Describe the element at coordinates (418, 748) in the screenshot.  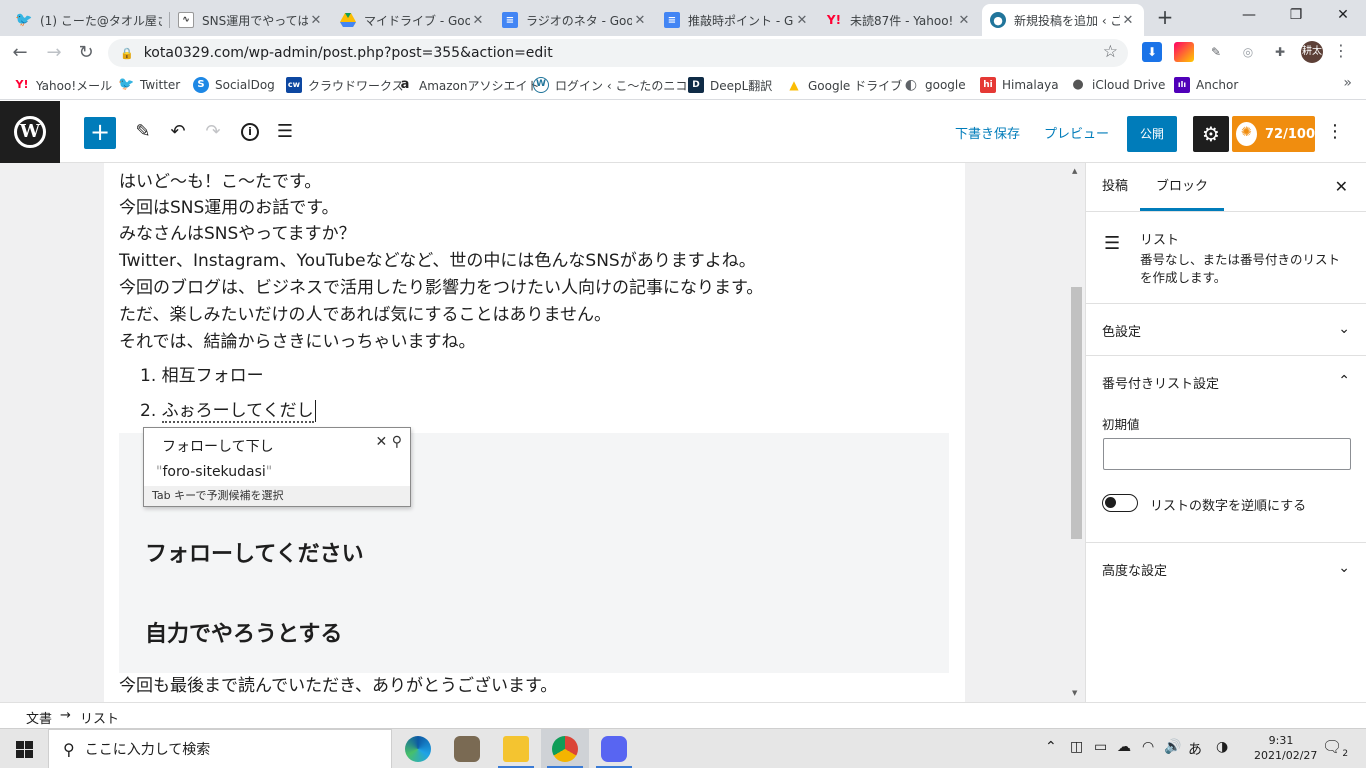
I see `edge-taskbar-button` at that location.